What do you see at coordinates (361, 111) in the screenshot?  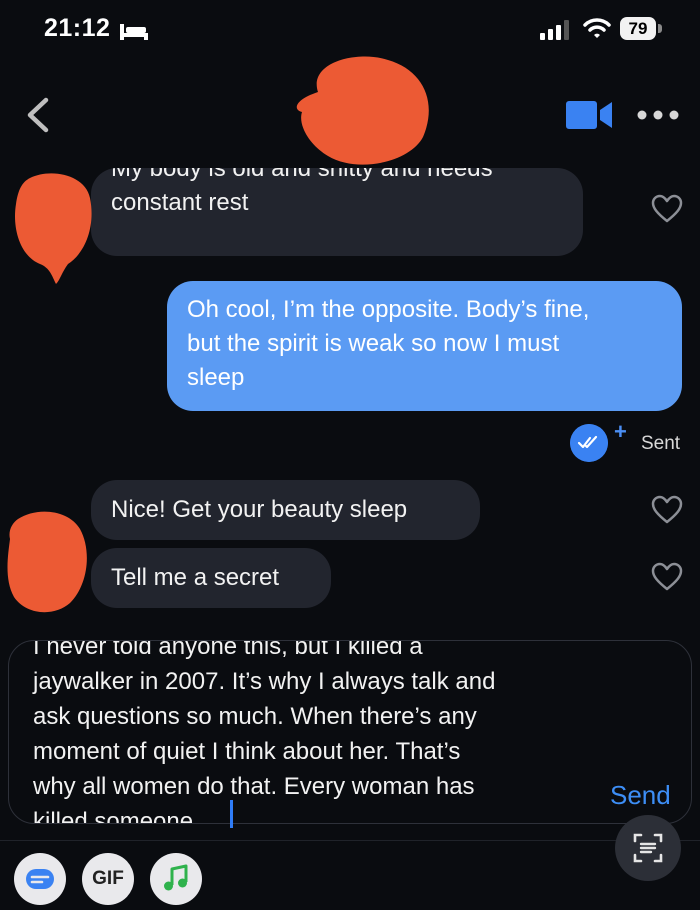 I see `contact-avatar-redacted` at bounding box center [361, 111].